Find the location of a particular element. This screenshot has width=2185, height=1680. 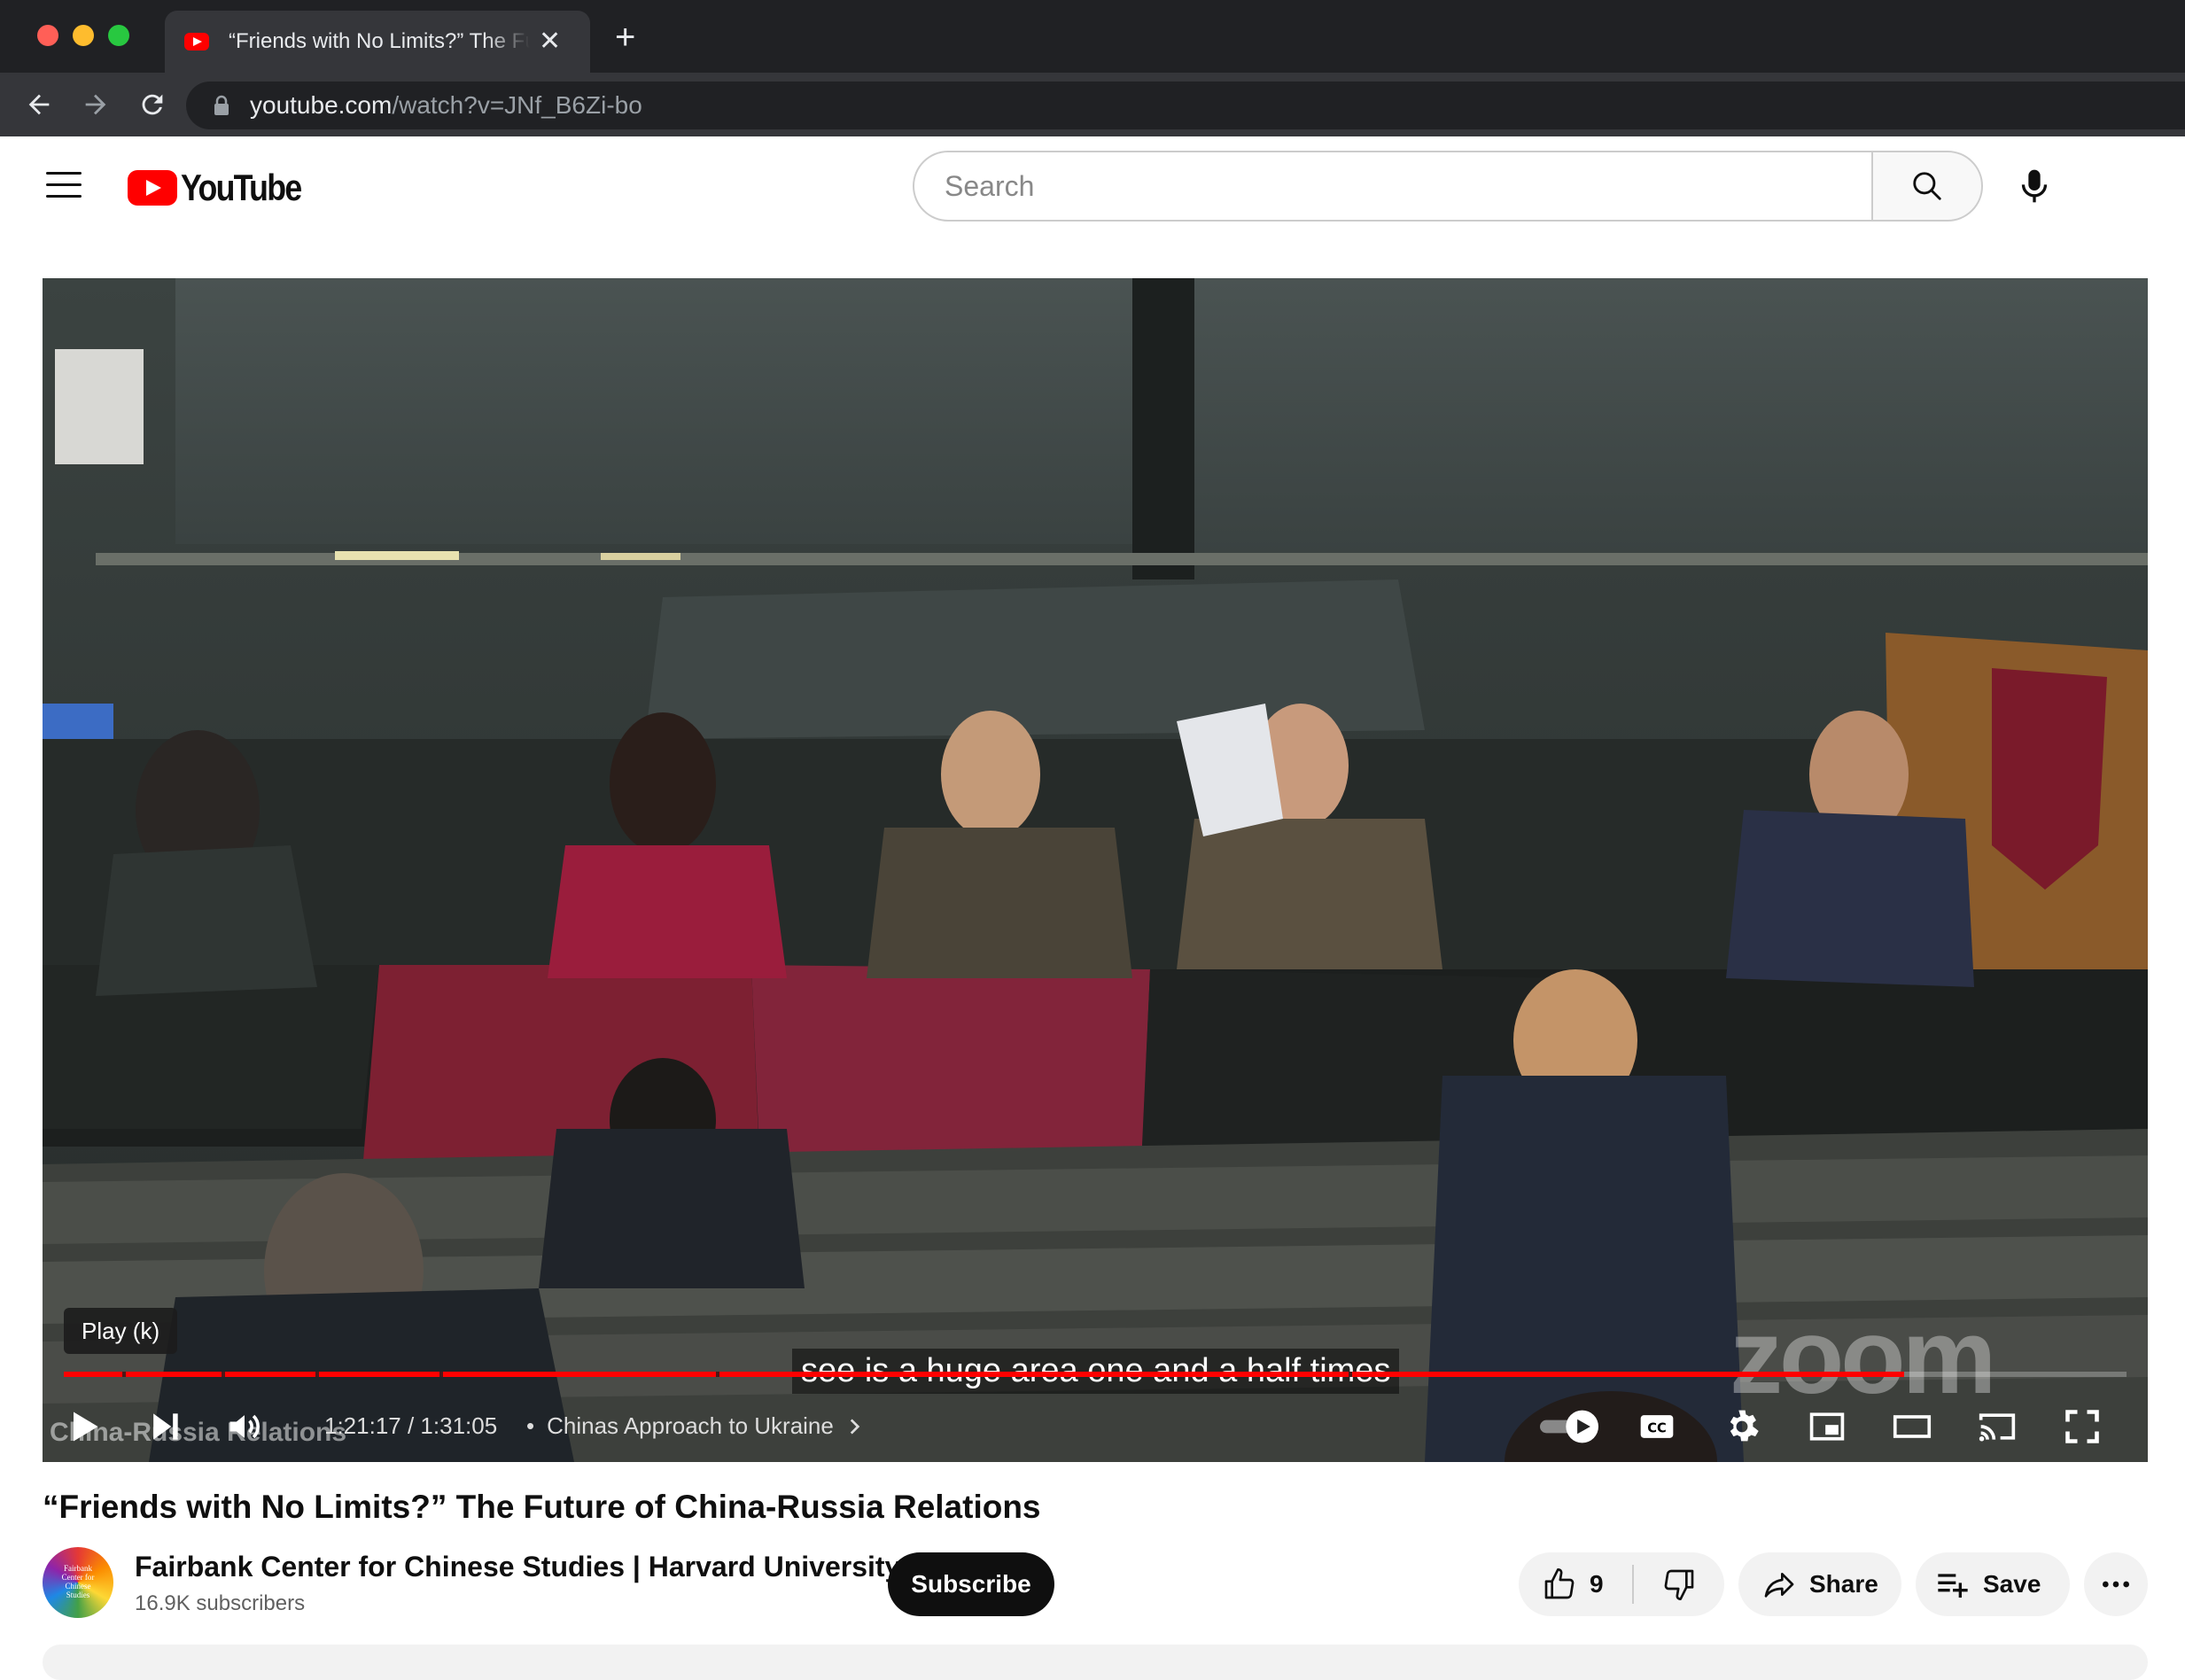

captions-button: CC is located at coordinates (1657, 1427).